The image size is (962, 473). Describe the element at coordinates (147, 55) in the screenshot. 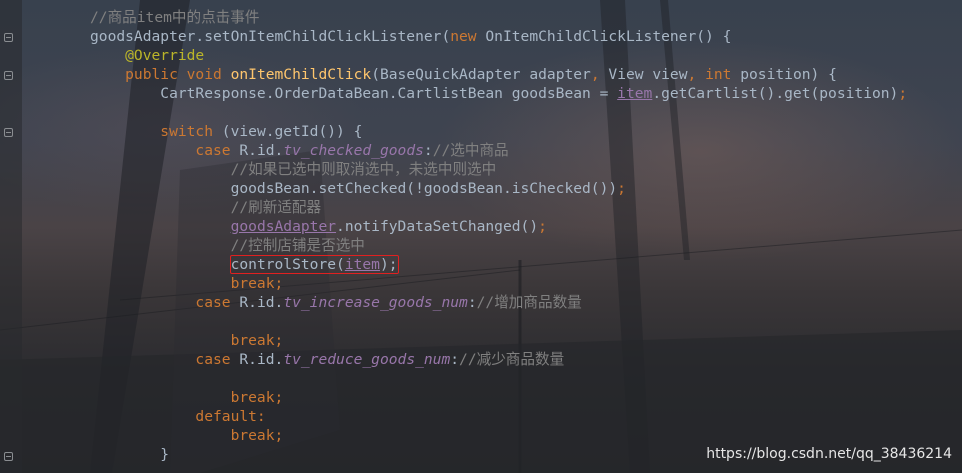

I see `code-token: @Override` at that location.